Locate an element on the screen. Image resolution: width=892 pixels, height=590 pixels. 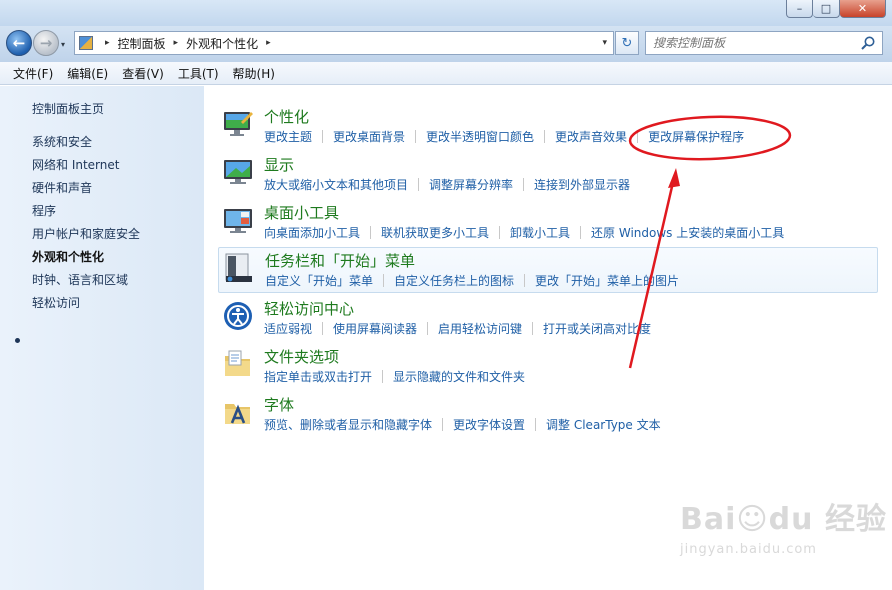
link-change-theme: 更改主题 is located at coordinates (288, 136).